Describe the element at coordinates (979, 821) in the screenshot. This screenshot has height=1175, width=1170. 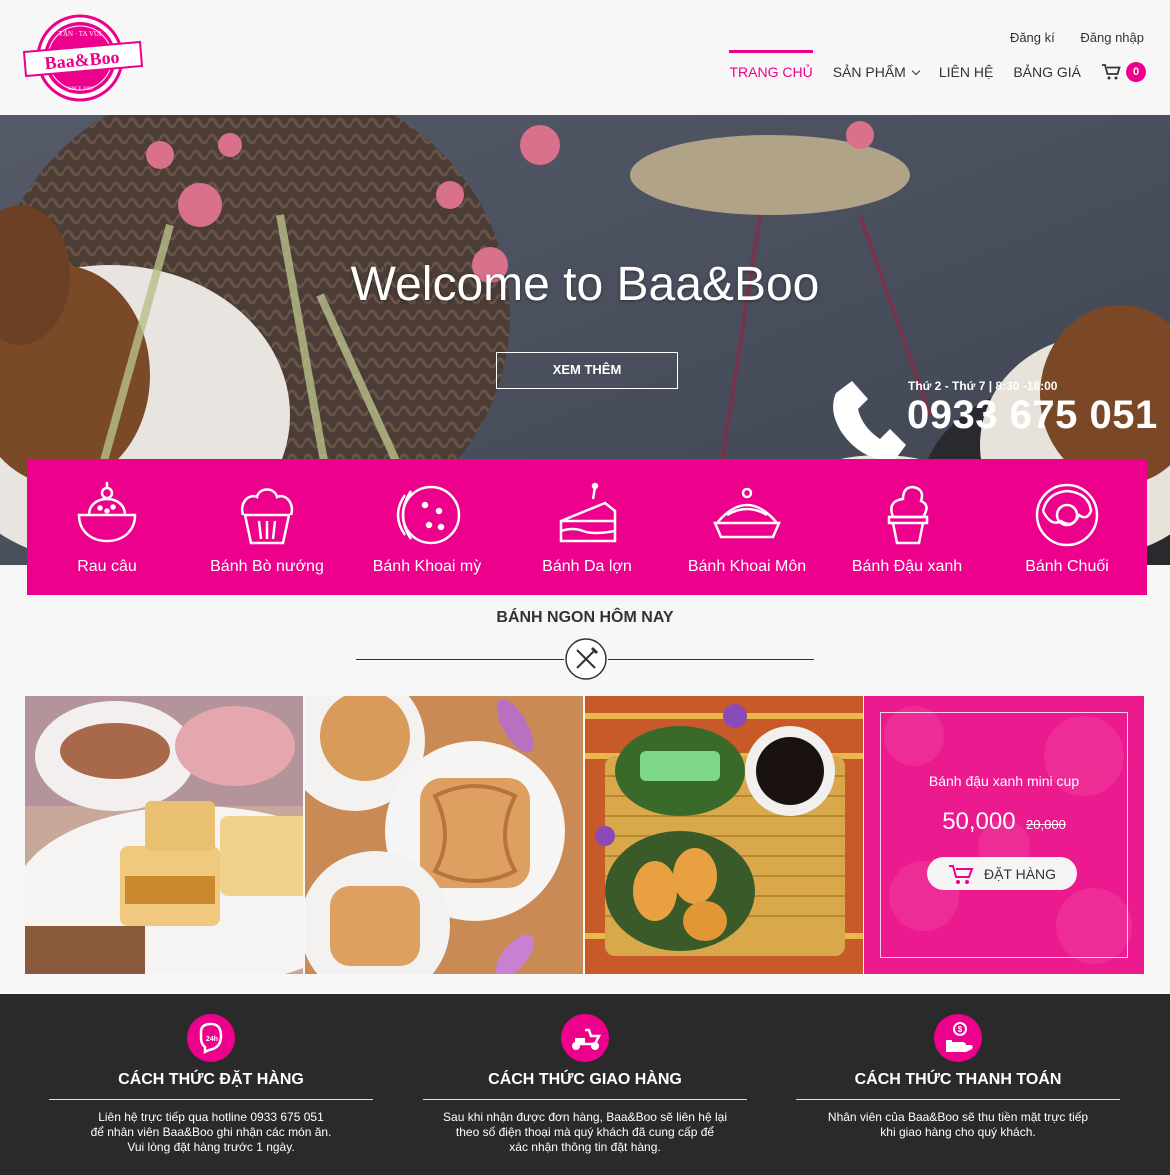
I see `promo-price: 50,000` at that location.